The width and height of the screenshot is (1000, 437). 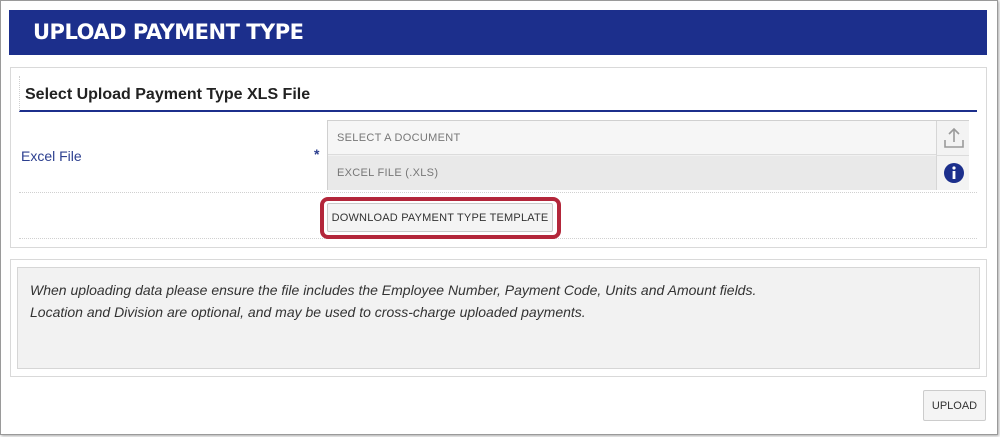 What do you see at coordinates (498, 32) in the screenshot?
I see `page-header: UPLOAD PAYMENT TYPE` at bounding box center [498, 32].